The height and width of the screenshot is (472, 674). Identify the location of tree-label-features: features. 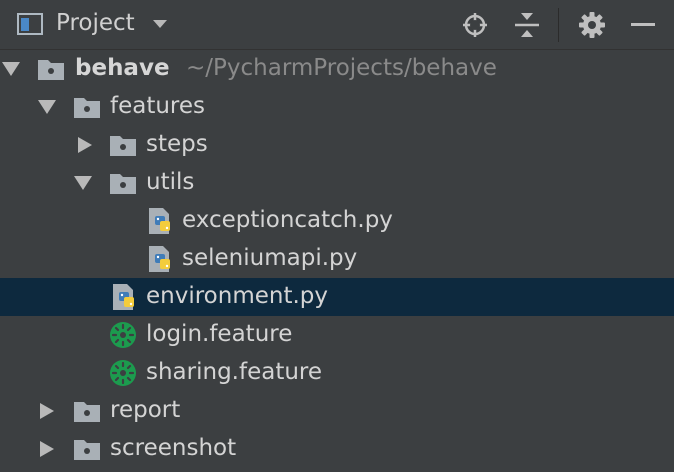
(158, 106).